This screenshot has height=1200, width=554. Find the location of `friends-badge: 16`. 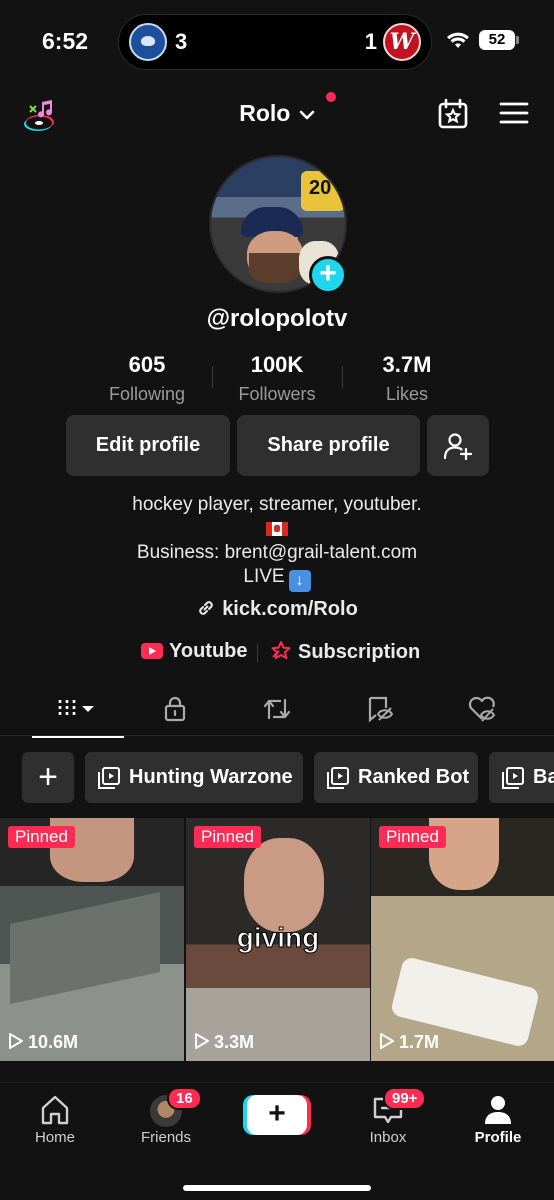

friends-badge: 16 is located at coordinates (184, 1098).